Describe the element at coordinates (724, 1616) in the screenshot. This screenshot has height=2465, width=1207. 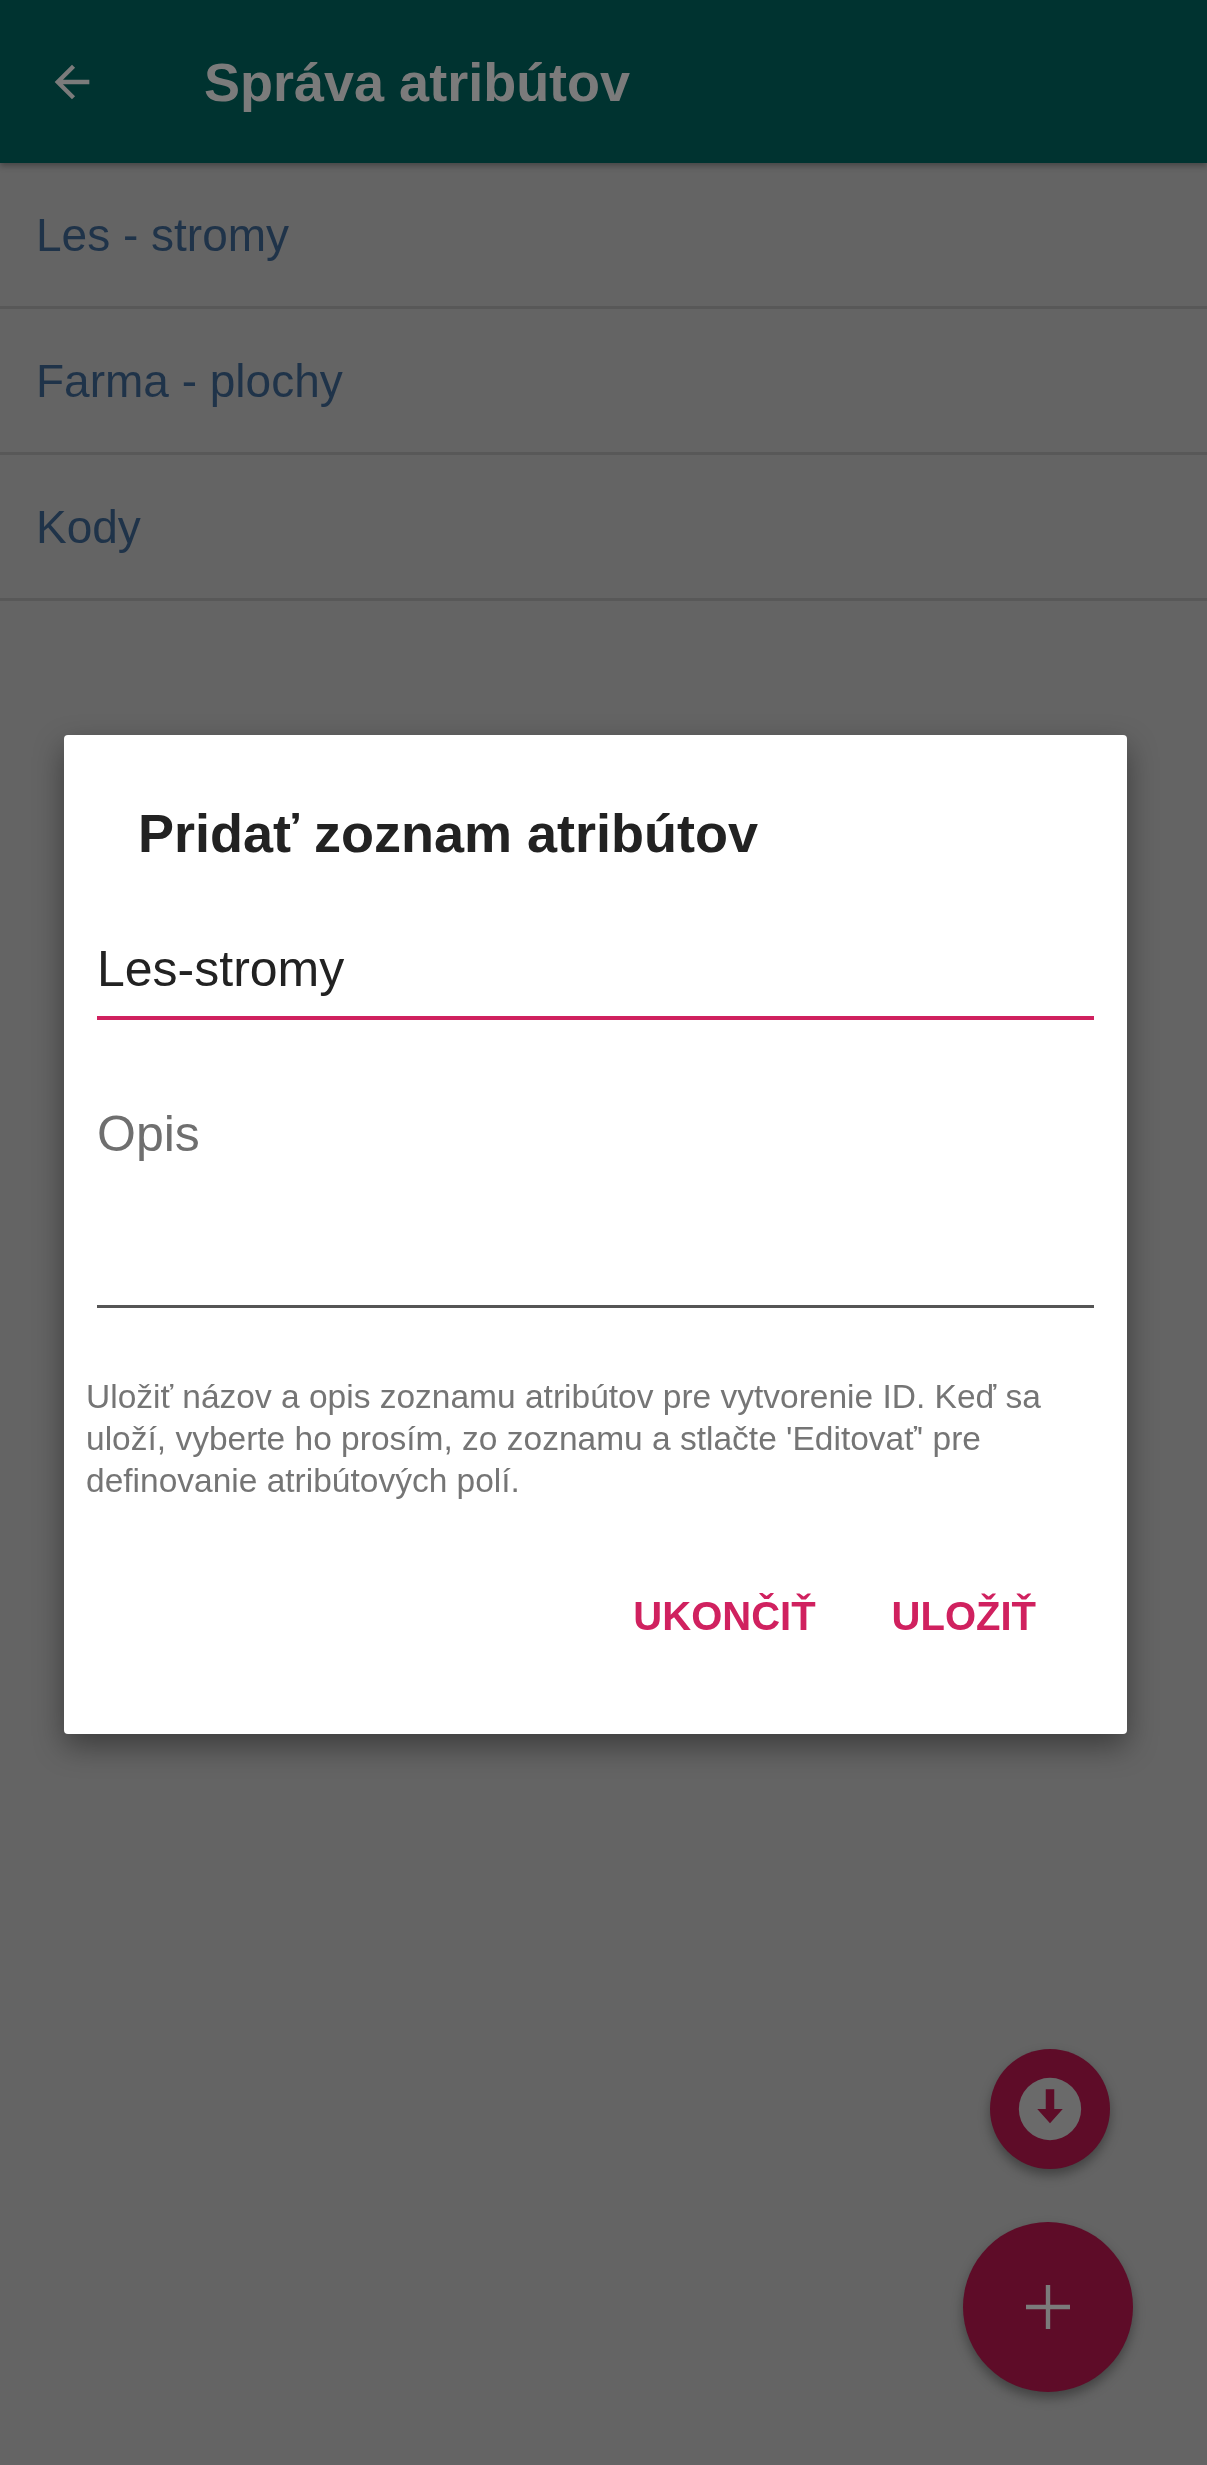
I see `dialog-button: UKONČIŤ` at that location.